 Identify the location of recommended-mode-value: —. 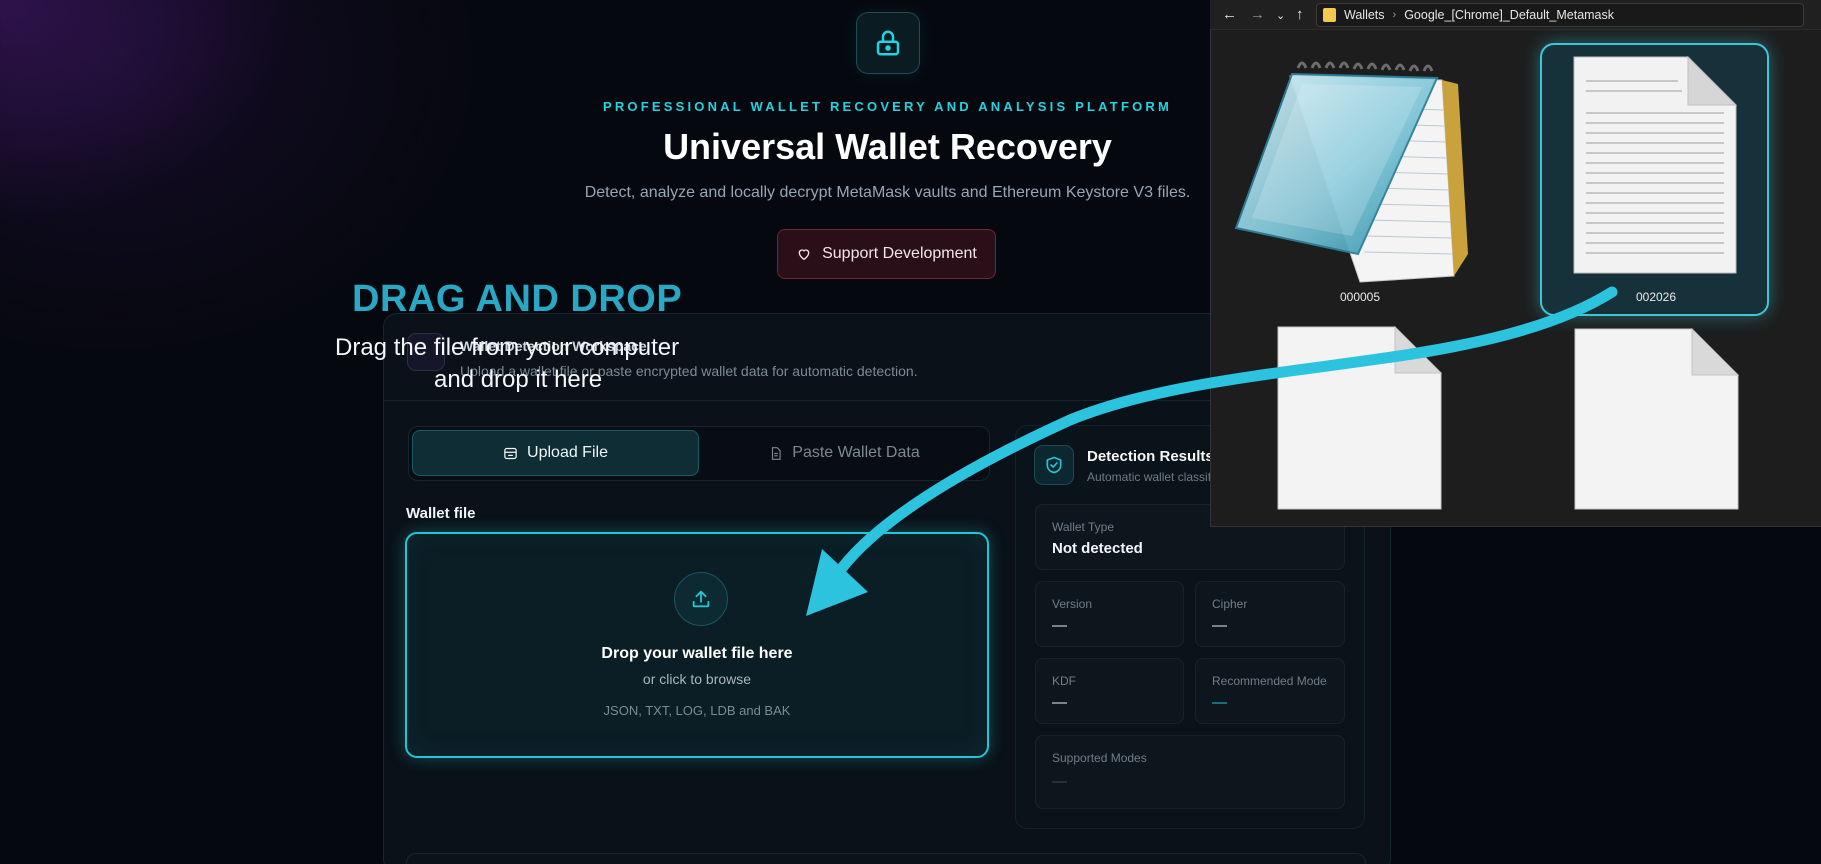
(1219, 702).